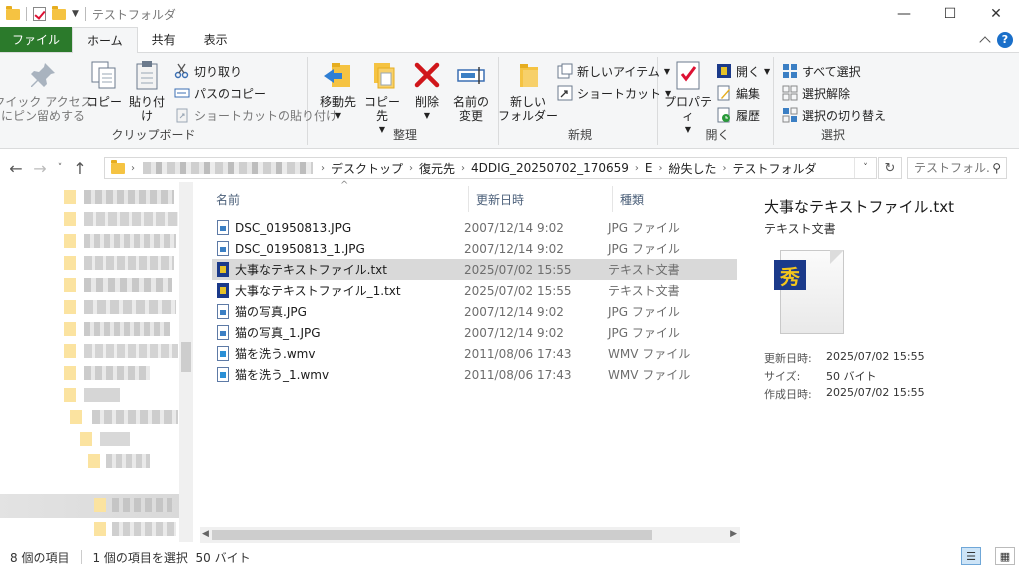 This screenshot has height=569, width=1019. What do you see at coordinates (96, 362) in the screenshot?
I see `navigation-pane` at bounding box center [96, 362].